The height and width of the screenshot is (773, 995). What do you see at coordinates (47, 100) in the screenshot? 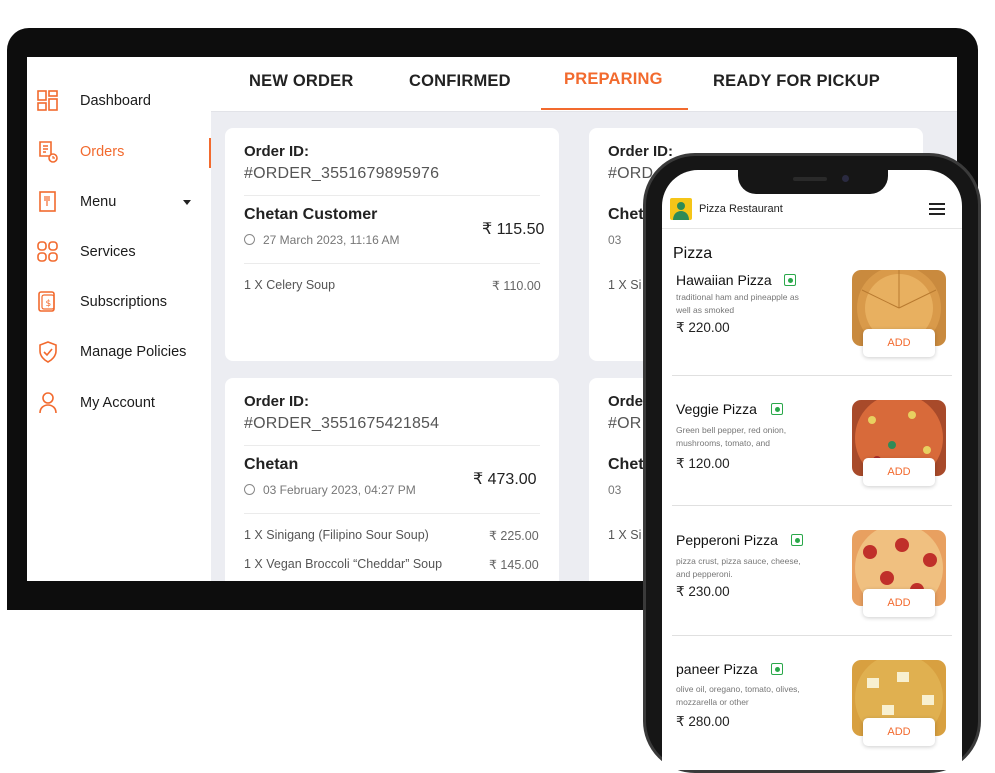
I see `dashboard-icon` at bounding box center [47, 100].